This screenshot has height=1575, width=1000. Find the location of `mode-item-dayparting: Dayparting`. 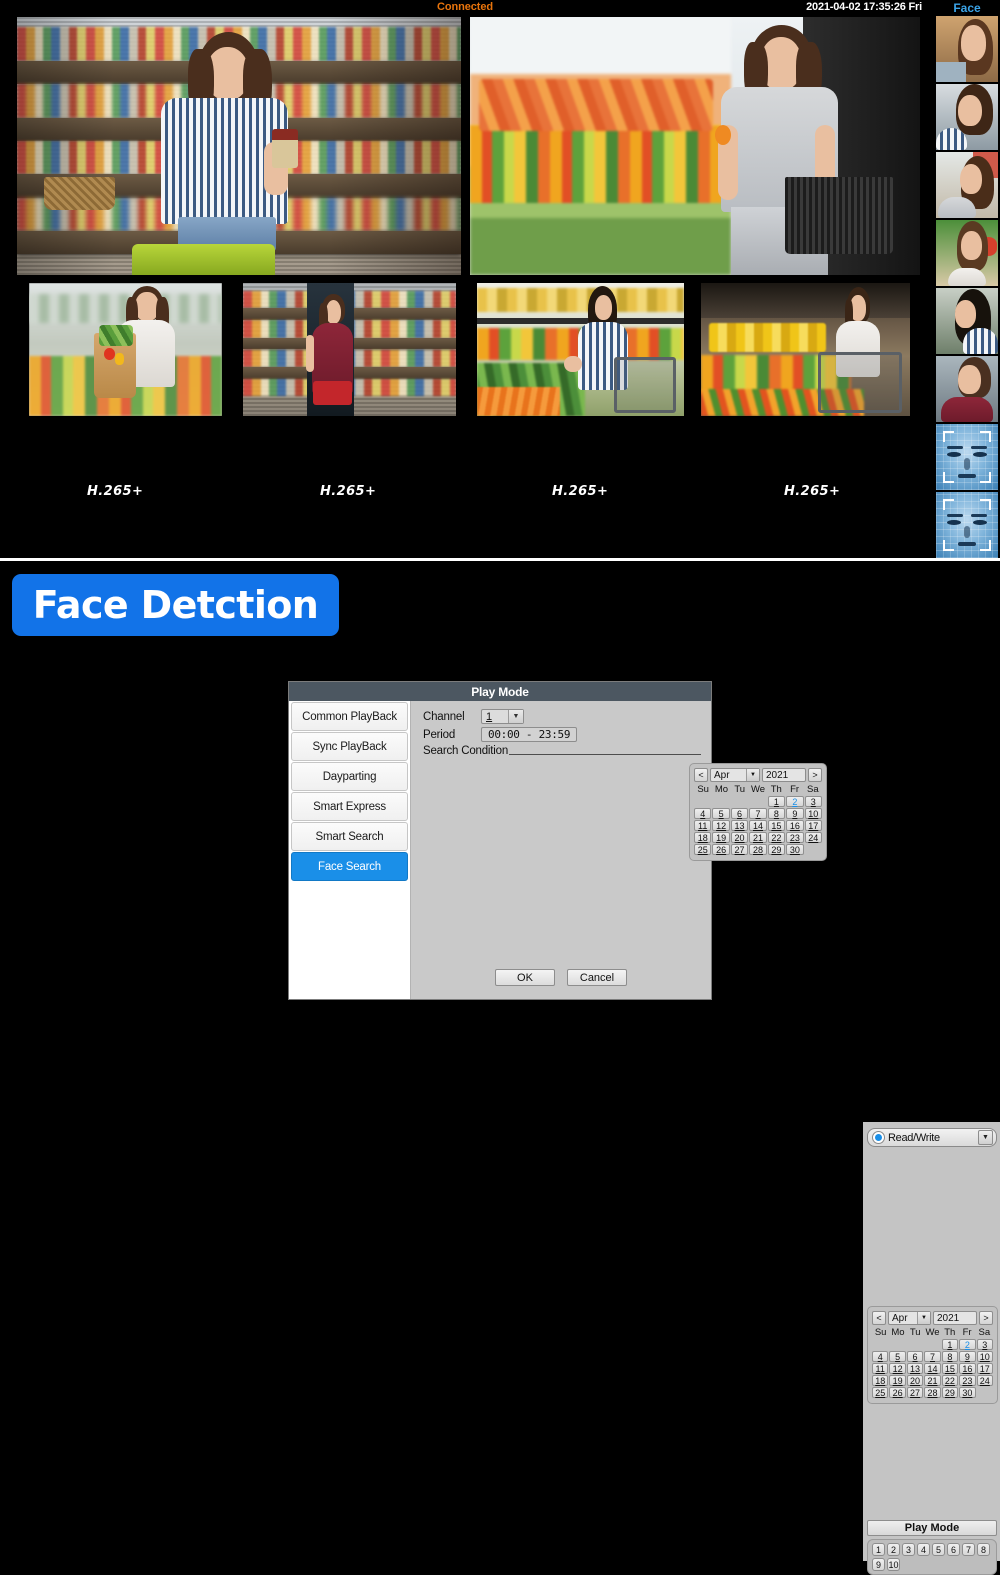

mode-item-dayparting: Dayparting is located at coordinates (349, 776).